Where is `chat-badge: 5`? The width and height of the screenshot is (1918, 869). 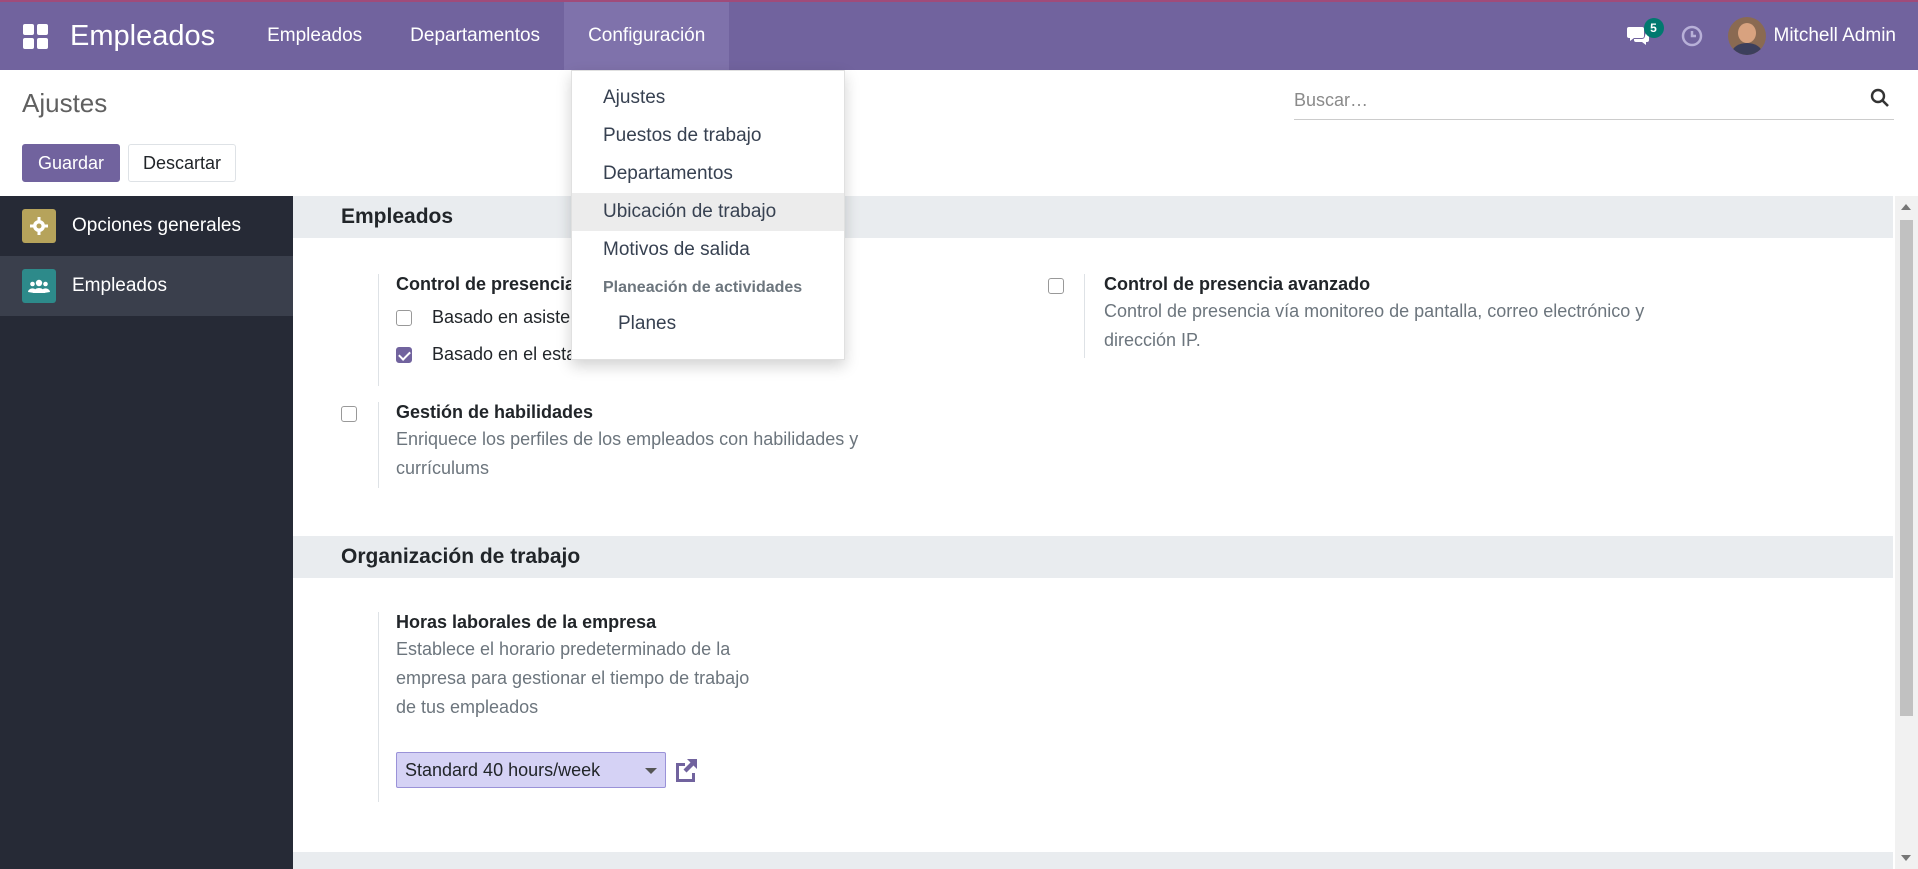 chat-badge: 5 is located at coordinates (1653, 28).